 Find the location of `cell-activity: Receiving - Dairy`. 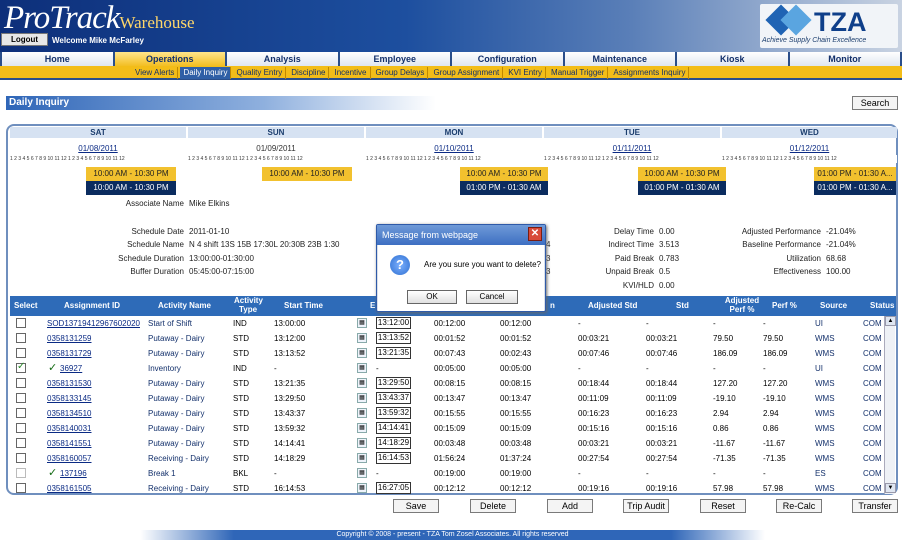

cell-activity: Receiving - Dairy is located at coordinates (178, 488).